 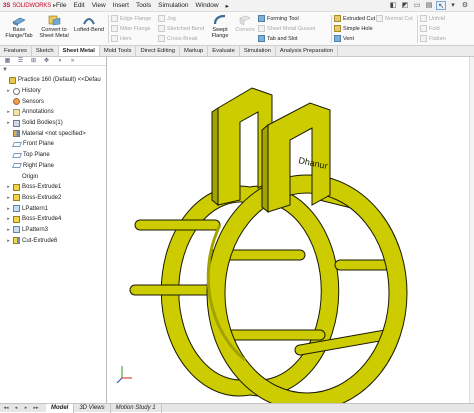 I want to click on menu-window: Window, so click(x=206, y=6).